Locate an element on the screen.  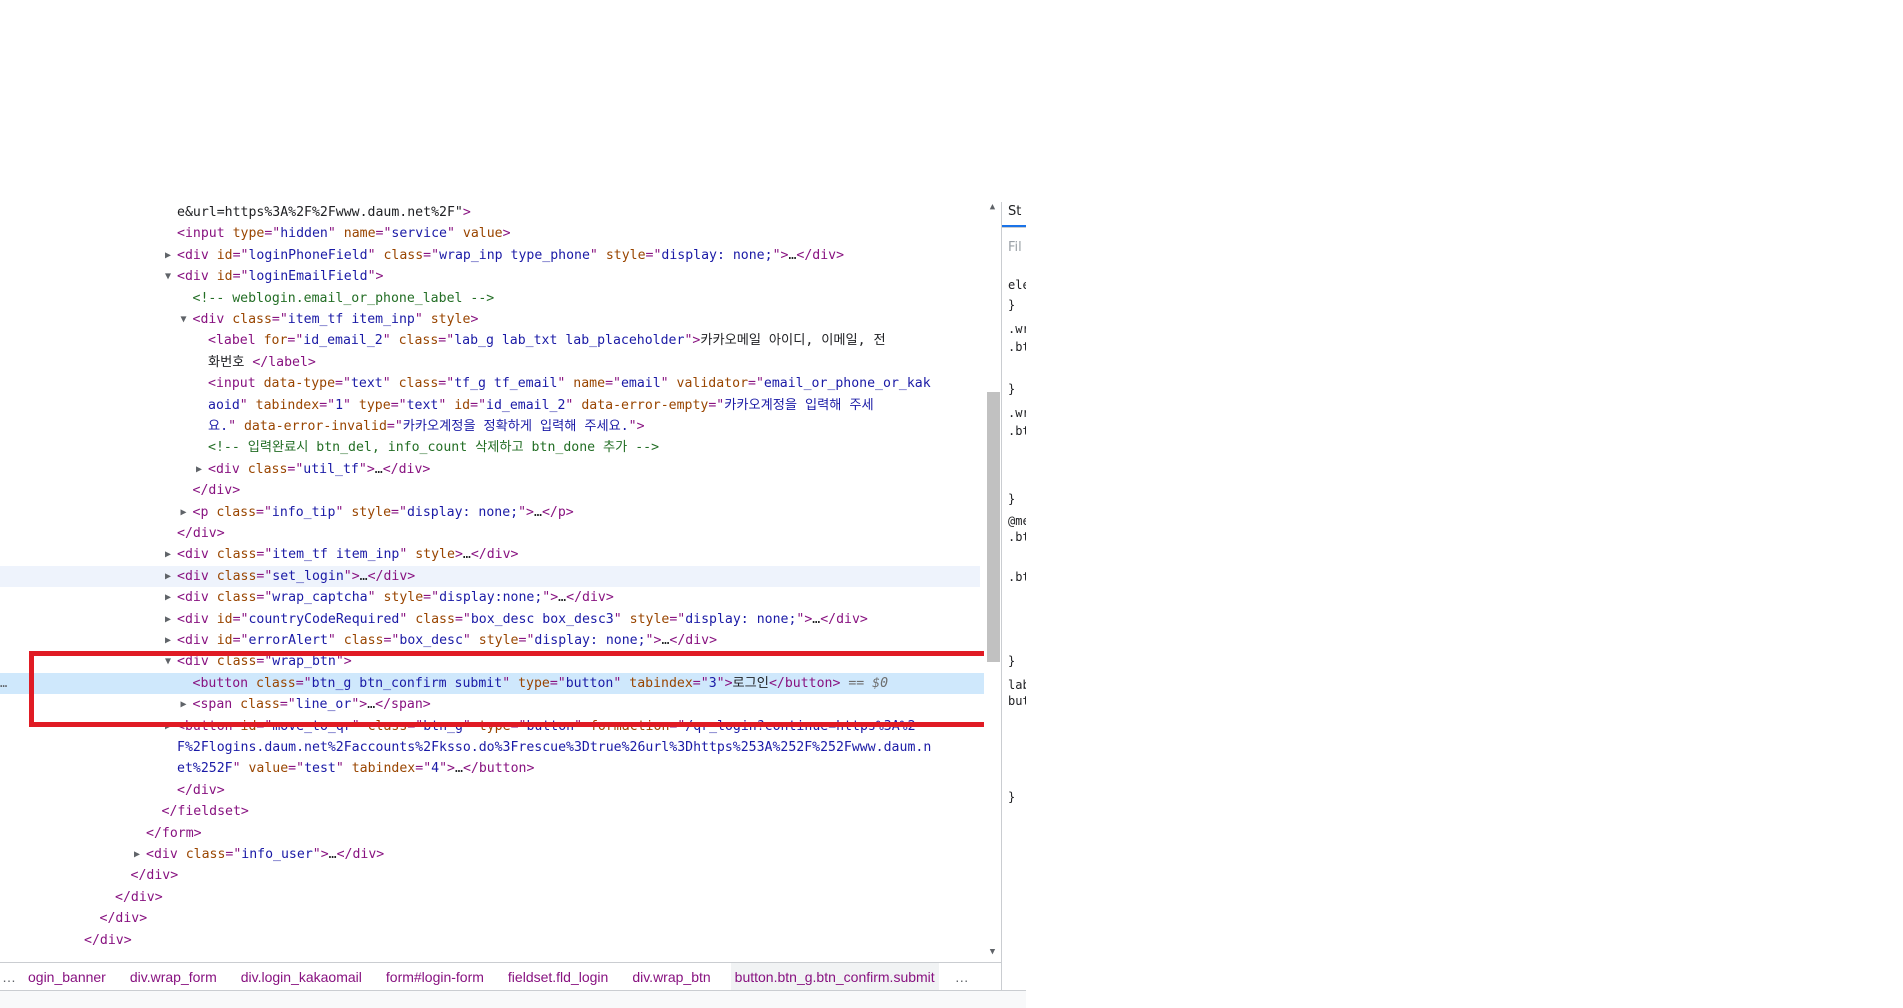
attribute-value: util_tf is located at coordinates (331, 469).